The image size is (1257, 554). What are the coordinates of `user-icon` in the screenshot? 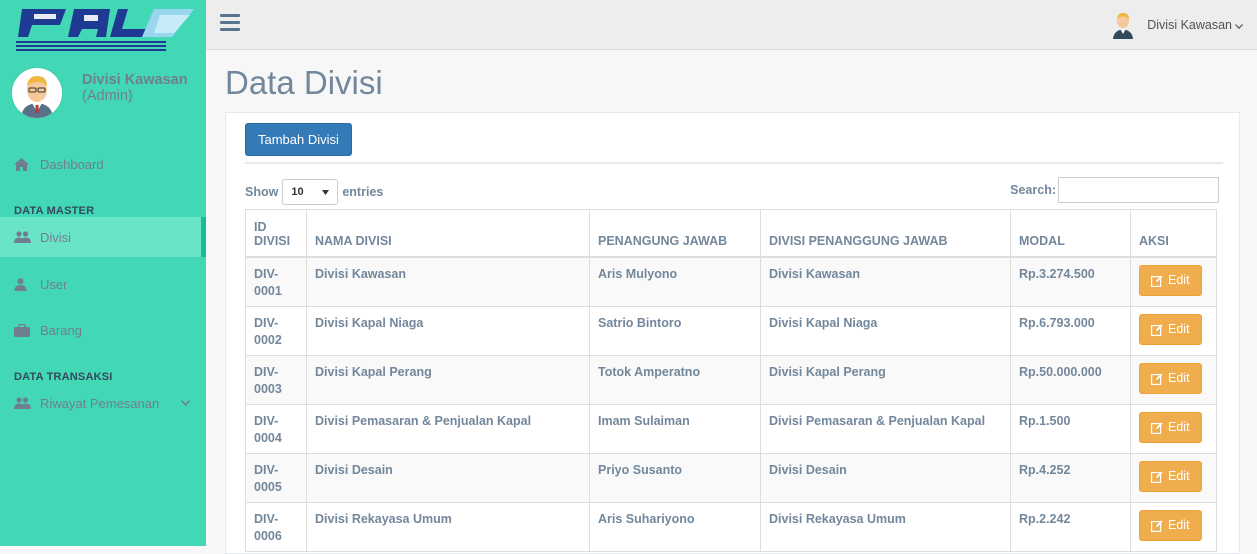 It's located at (24, 284).